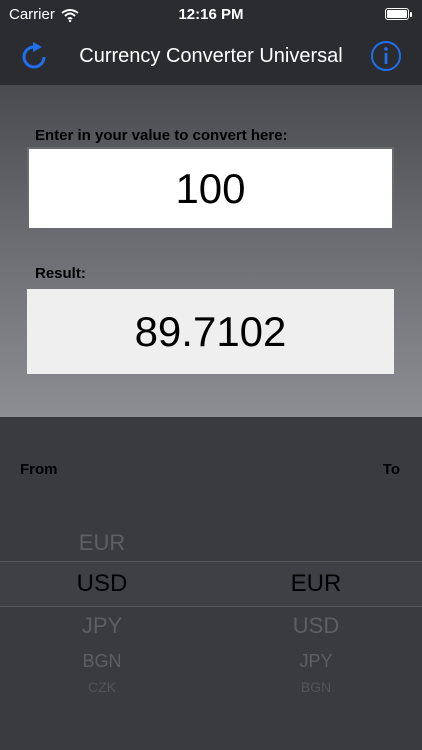 The width and height of the screenshot is (422, 750). I want to click on info-button, so click(386, 56).